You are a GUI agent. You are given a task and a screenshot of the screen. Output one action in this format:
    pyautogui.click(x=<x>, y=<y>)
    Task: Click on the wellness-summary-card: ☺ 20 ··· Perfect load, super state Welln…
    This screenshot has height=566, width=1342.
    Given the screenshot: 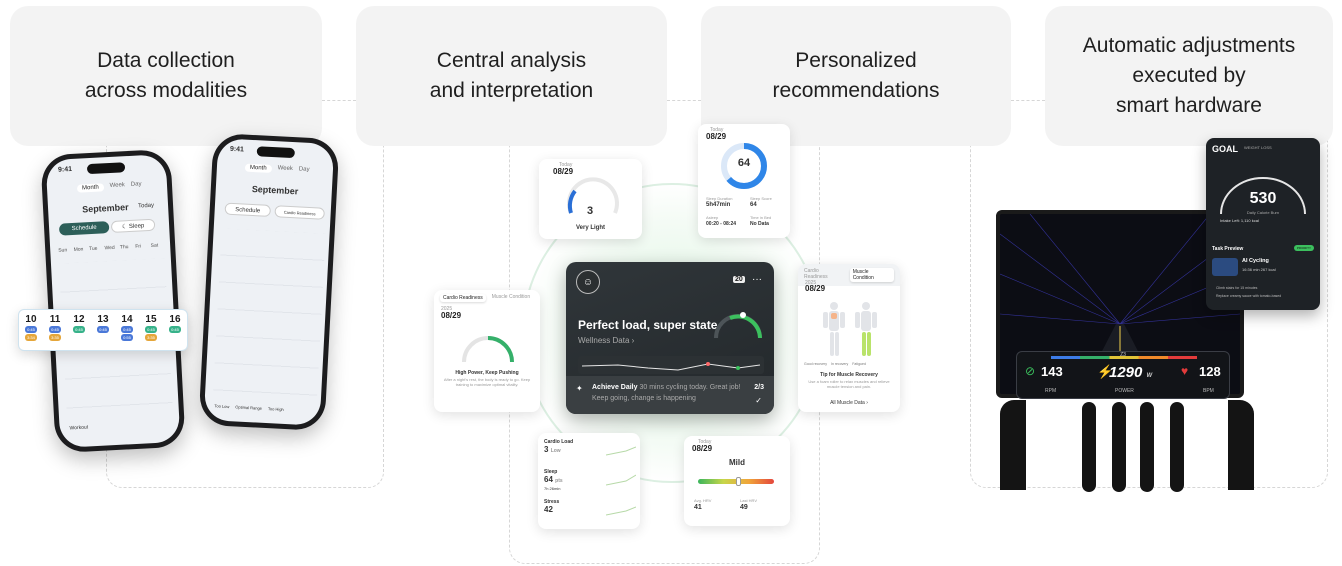 What is the action you would take?
    pyautogui.click(x=670, y=338)
    